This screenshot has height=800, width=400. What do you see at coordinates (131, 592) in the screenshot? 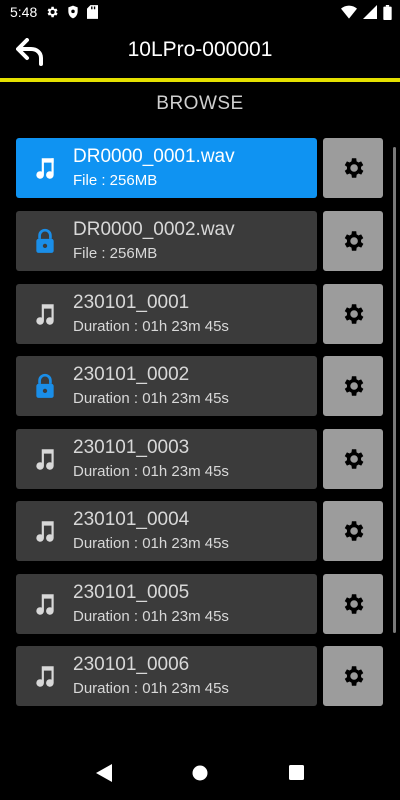
I see `file-name: 230101_0005` at bounding box center [131, 592].